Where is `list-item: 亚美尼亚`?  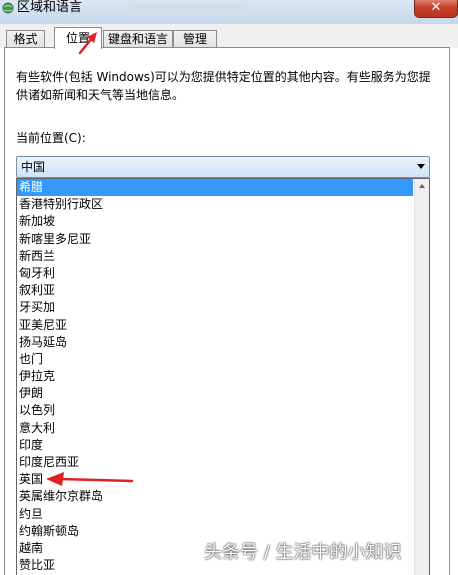 list-item: 亚美尼亚 is located at coordinates (215, 325).